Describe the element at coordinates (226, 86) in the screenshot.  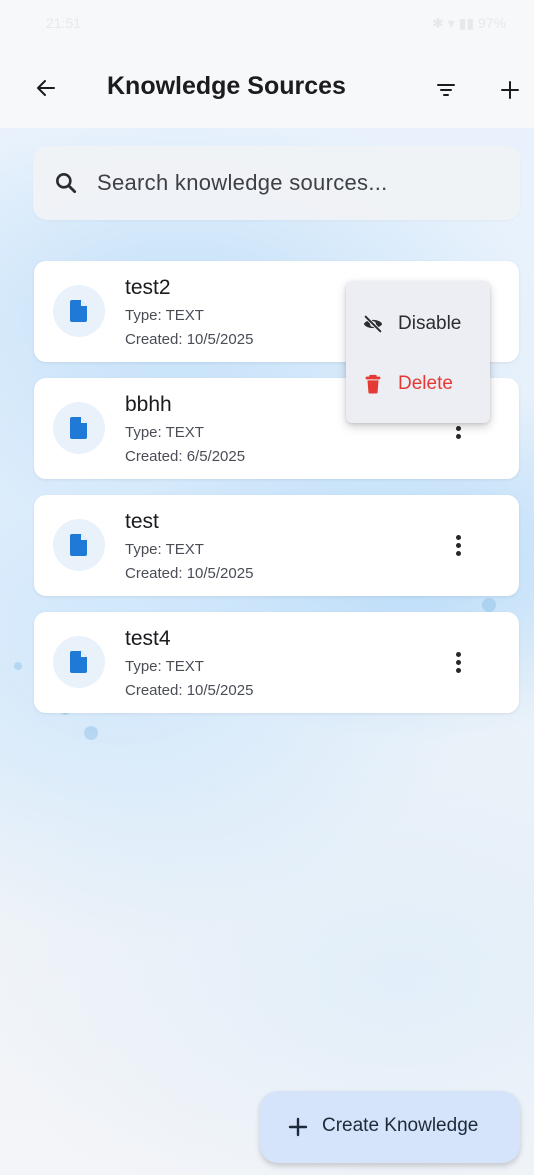
I see `page-title: Knowledge Sources` at that location.